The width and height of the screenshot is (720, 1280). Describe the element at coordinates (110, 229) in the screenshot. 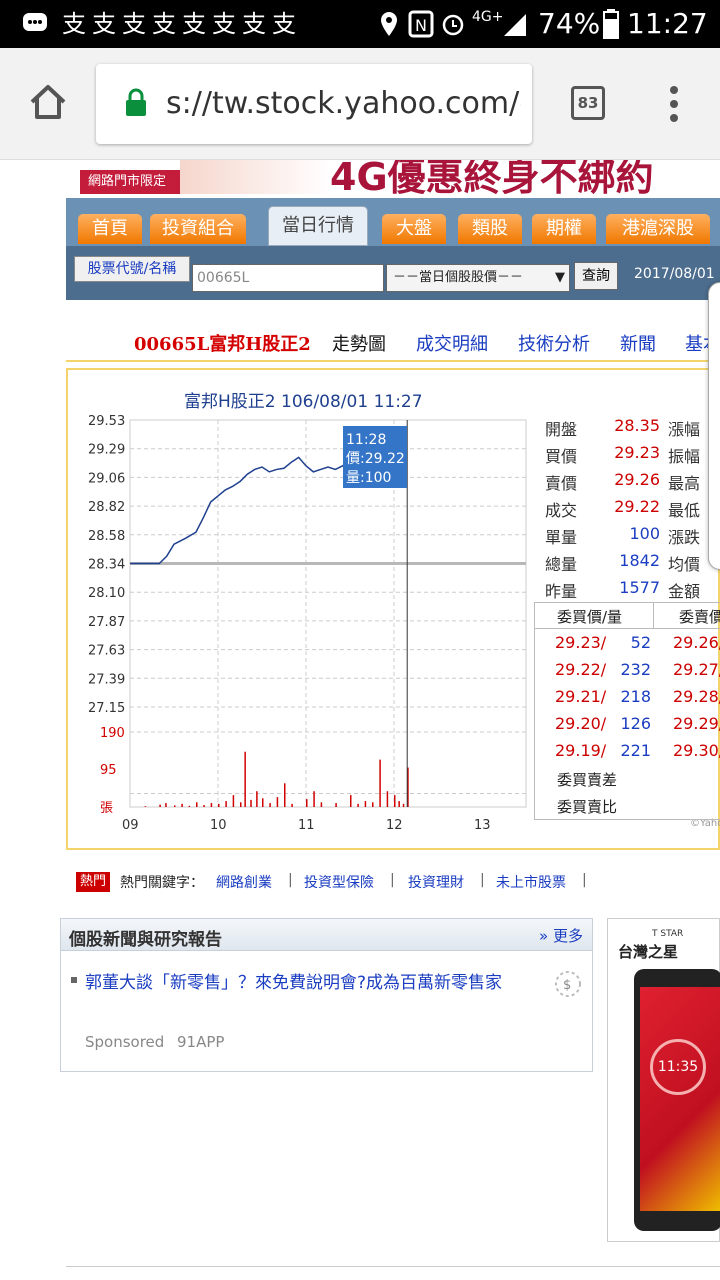

I see `tab-home: 首頁` at that location.